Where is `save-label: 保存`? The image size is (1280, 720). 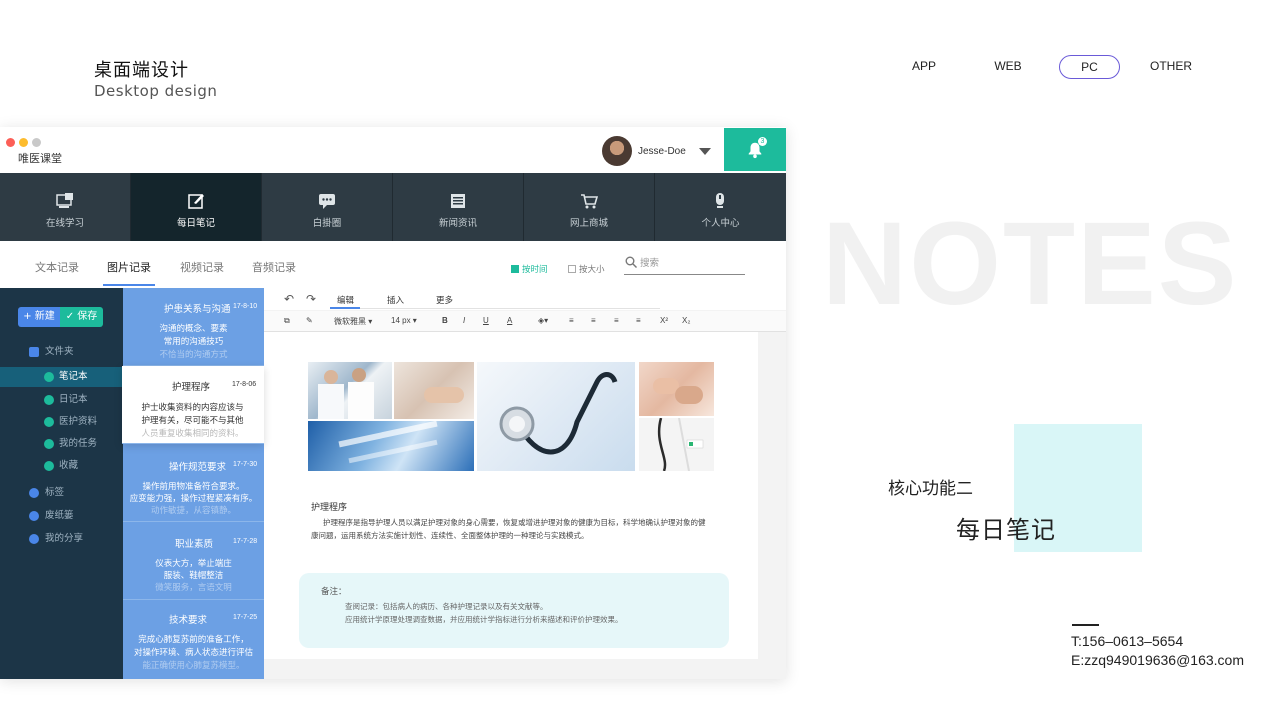
save-label: 保存 is located at coordinates (87, 316).